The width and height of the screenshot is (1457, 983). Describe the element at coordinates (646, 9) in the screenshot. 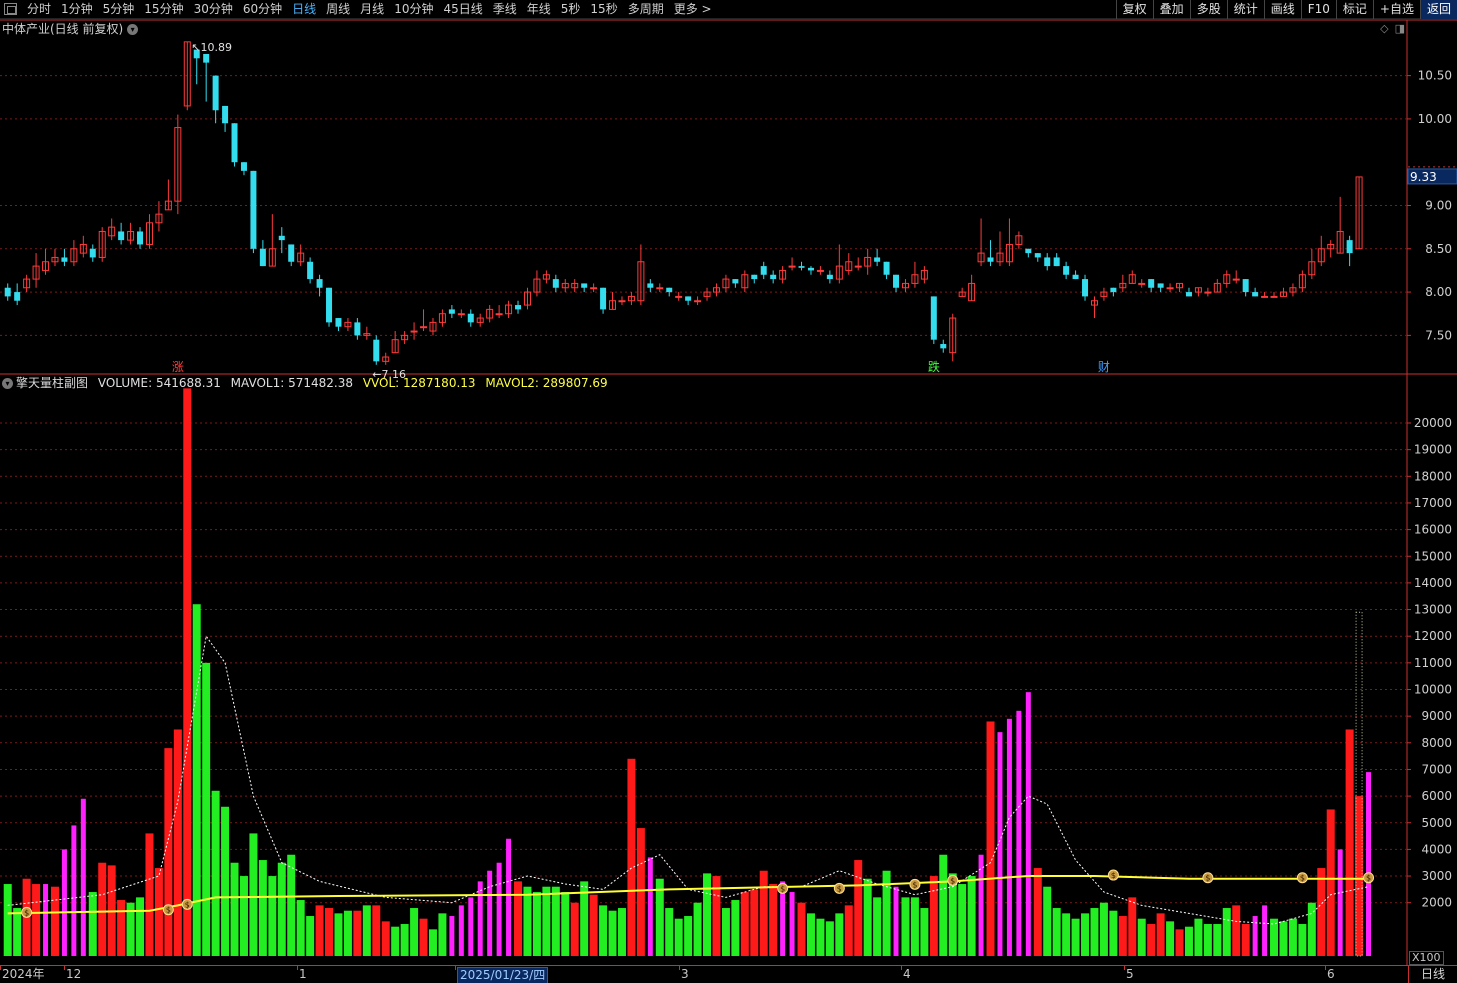

I see `period-tab-15: 多周期` at that location.